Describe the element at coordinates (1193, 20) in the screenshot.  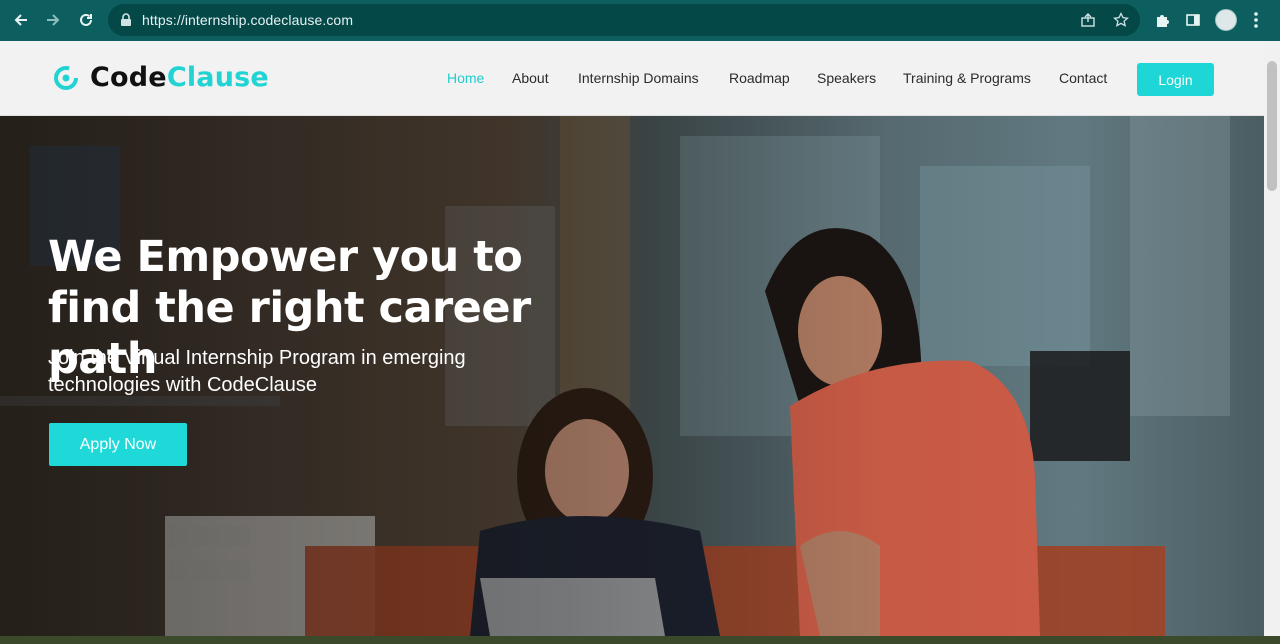
I see `side-panel-icon` at that location.